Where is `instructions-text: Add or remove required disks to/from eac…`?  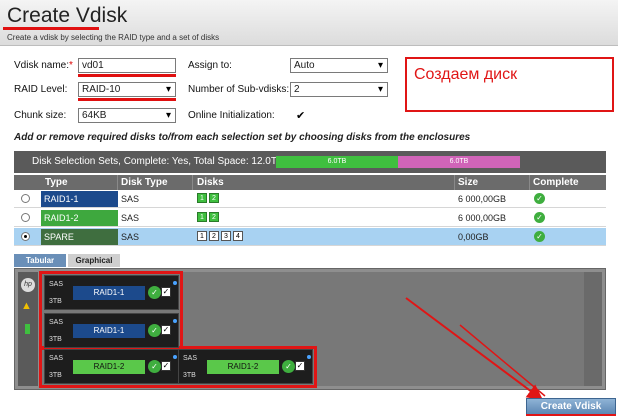 instructions-text: Add or remove required disks to/from eac… is located at coordinates (242, 137).